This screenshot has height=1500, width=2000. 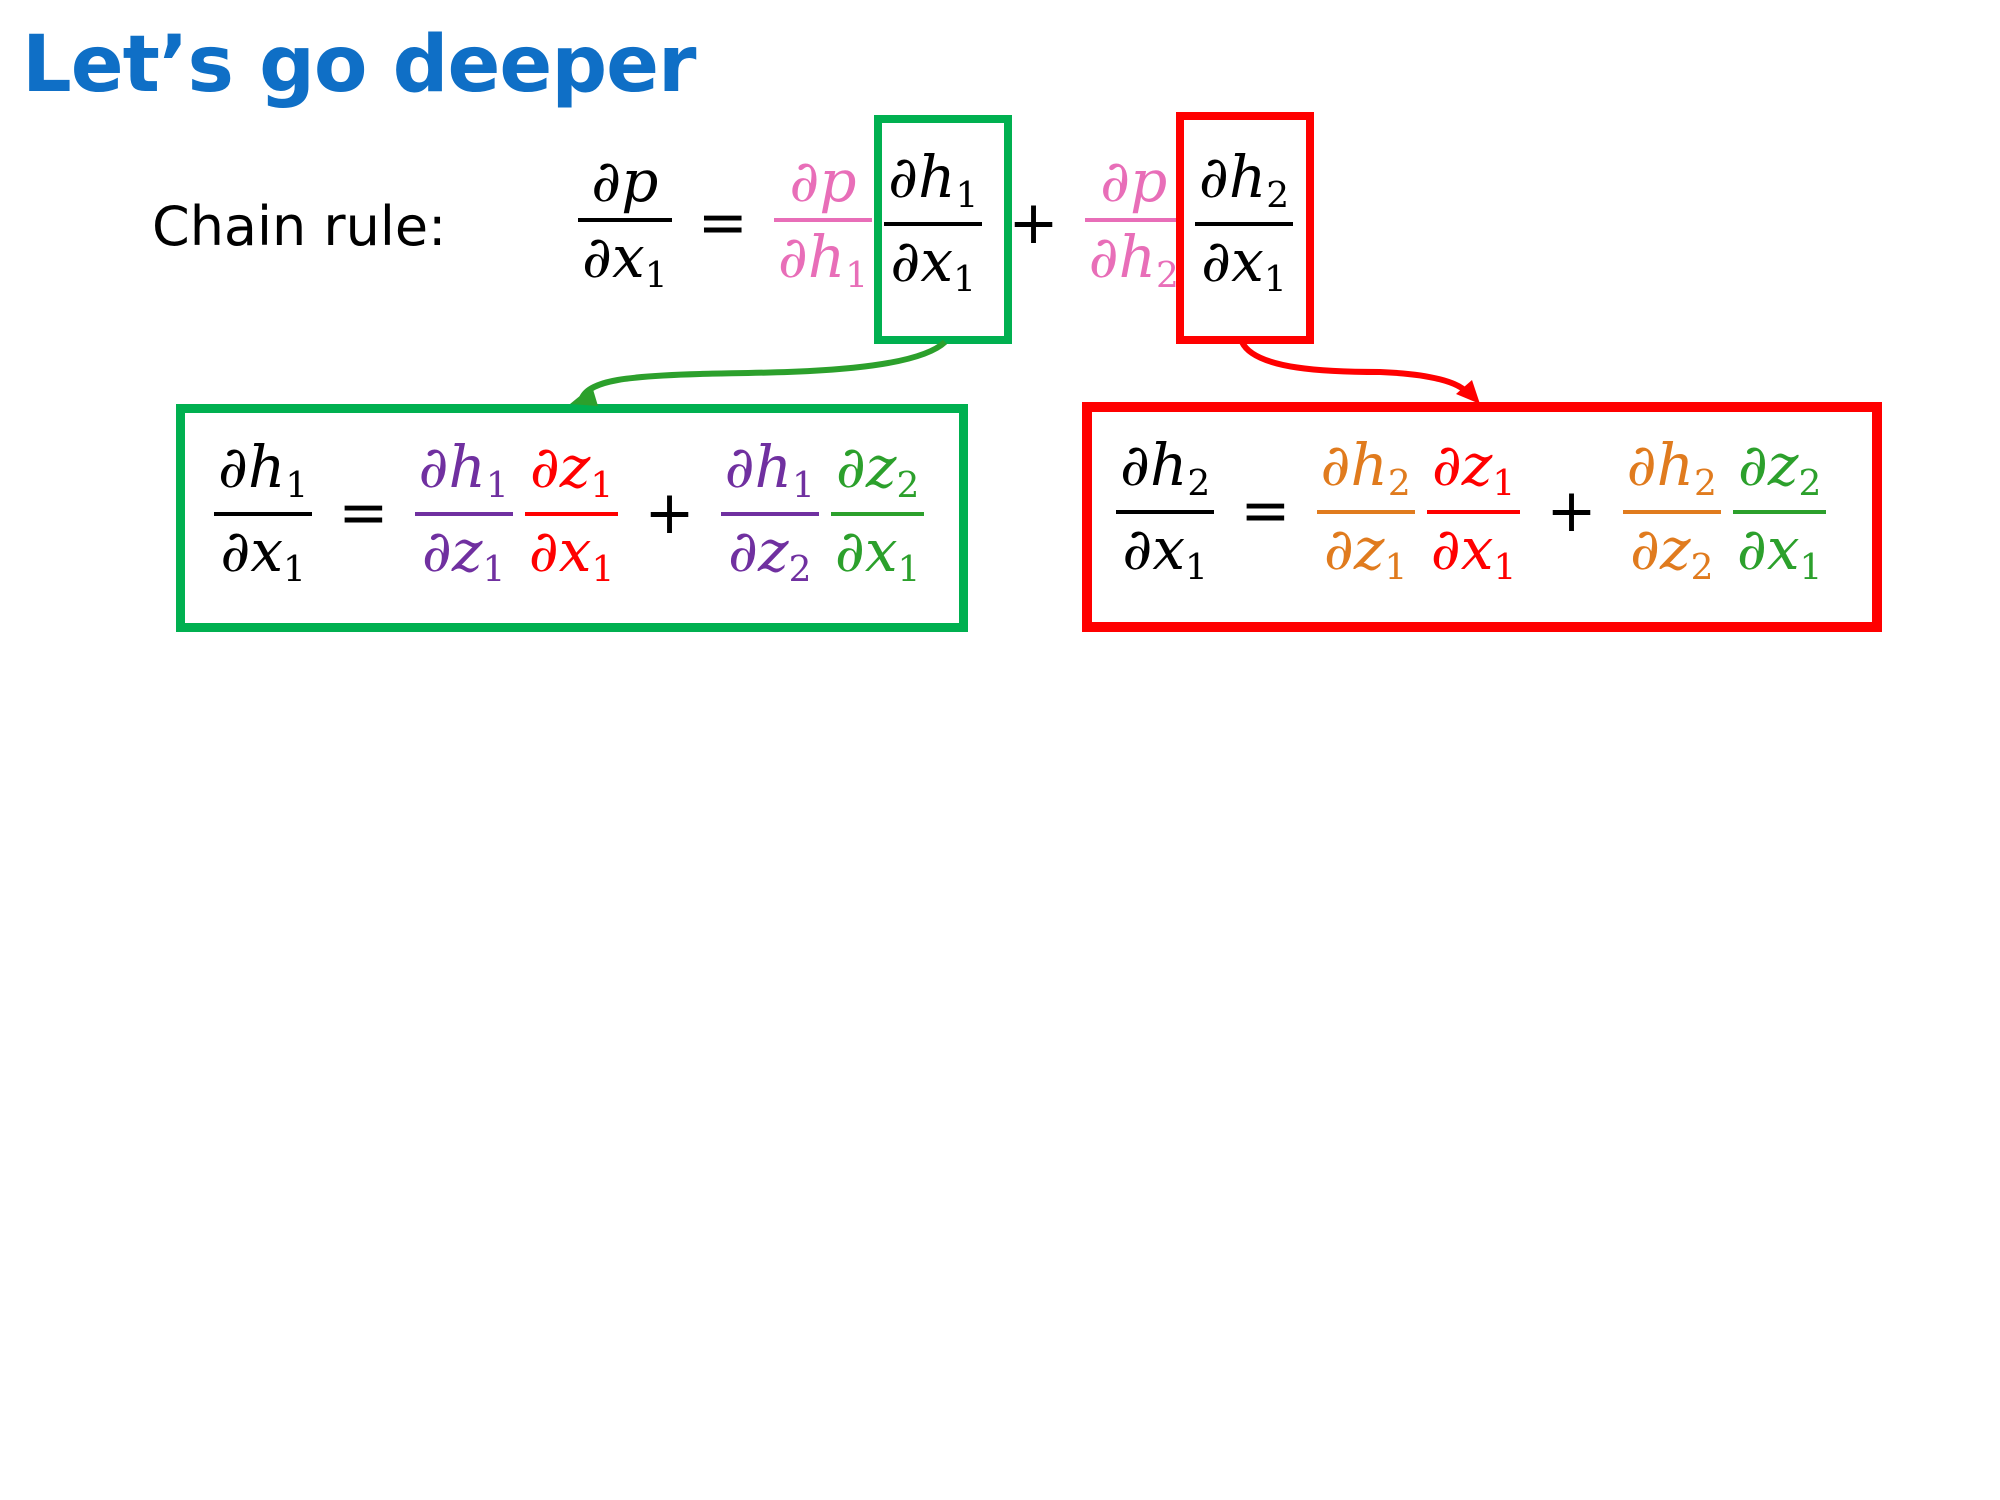 I want to click on connector-arrows, so click(x=1025, y=372).